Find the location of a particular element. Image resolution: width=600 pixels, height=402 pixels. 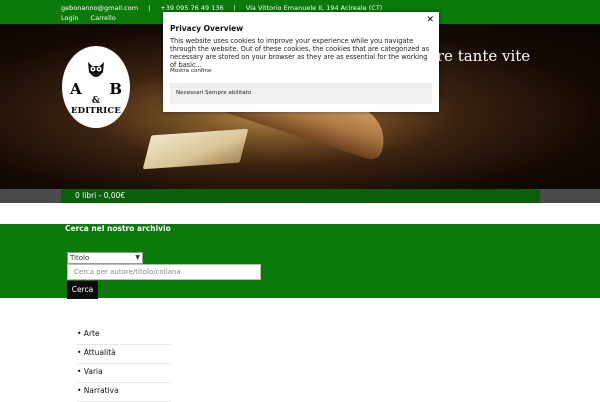

phone-link: +39 095 76 49 136 is located at coordinates (191, 8).